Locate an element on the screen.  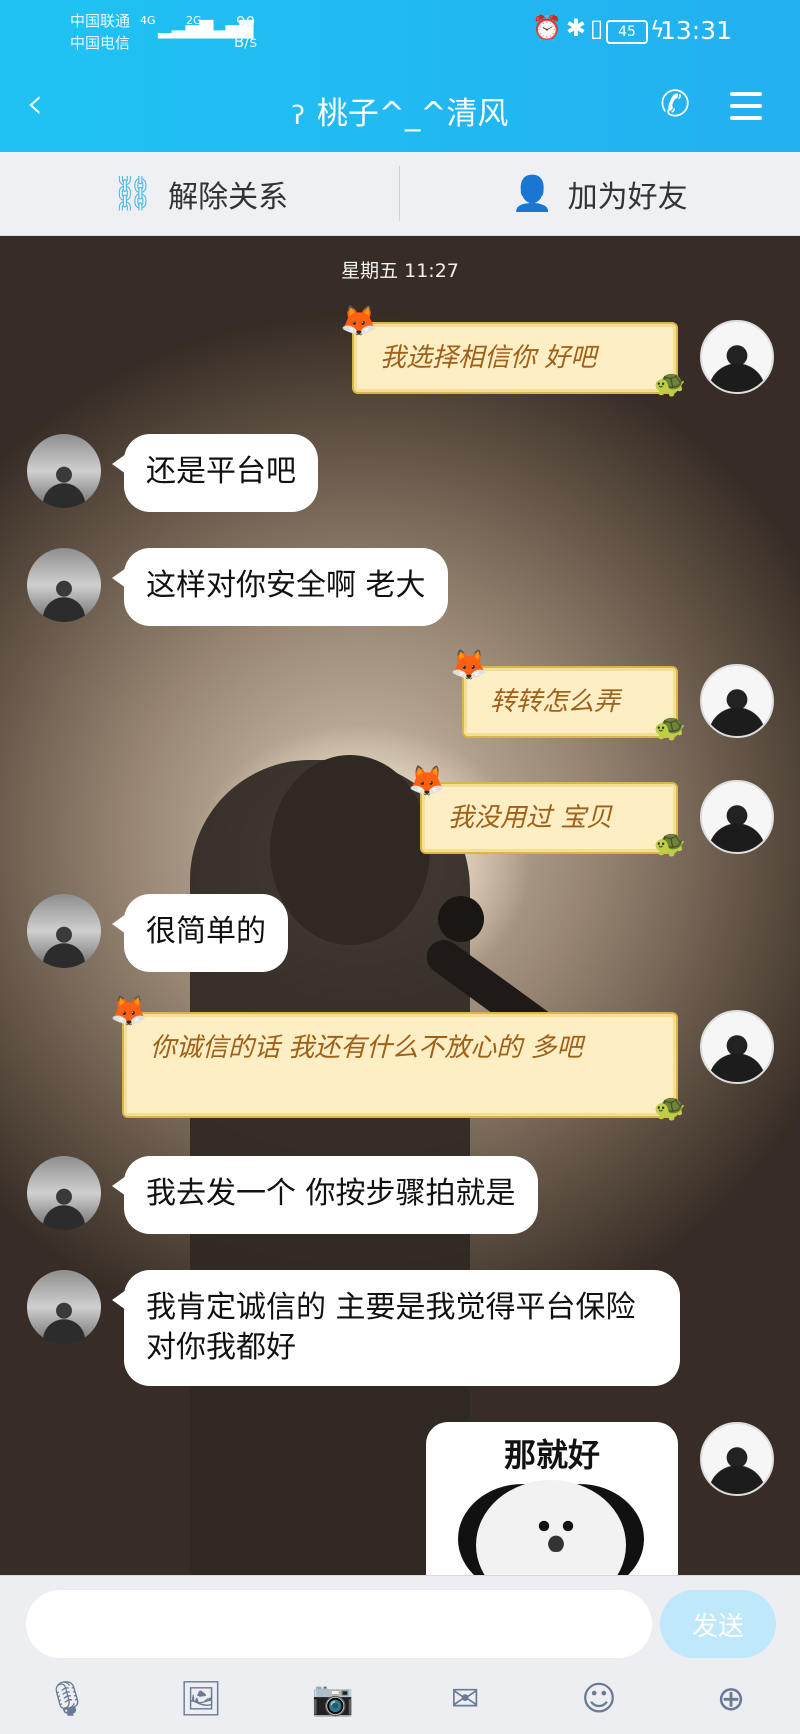
panda-sticker-message: 那就好 is located at coordinates (552, 1502).